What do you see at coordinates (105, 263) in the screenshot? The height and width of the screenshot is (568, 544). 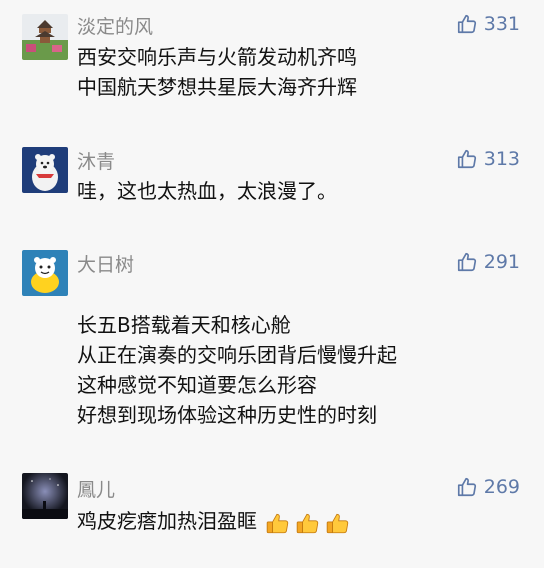 I see `username: 大日树` at bounding box center [105, 263].